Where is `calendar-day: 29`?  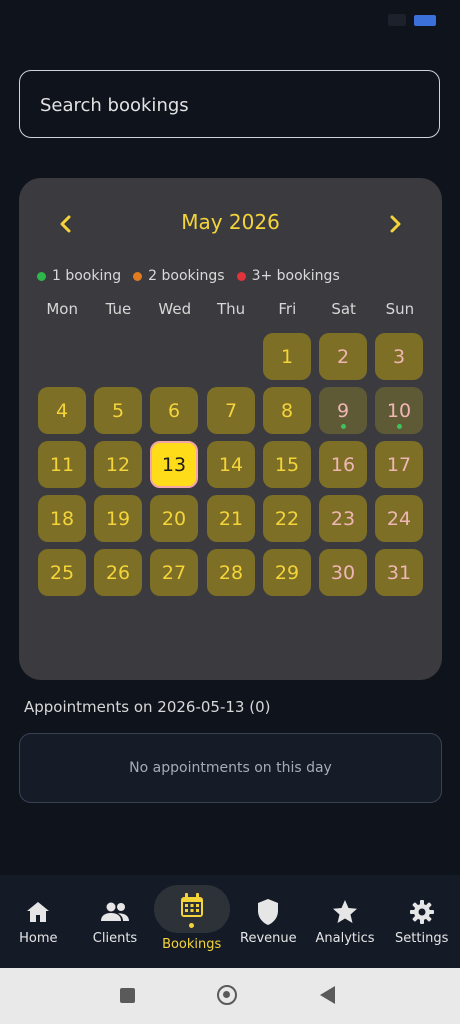
calendar-day: 29 is located at coordinates (287, 572).